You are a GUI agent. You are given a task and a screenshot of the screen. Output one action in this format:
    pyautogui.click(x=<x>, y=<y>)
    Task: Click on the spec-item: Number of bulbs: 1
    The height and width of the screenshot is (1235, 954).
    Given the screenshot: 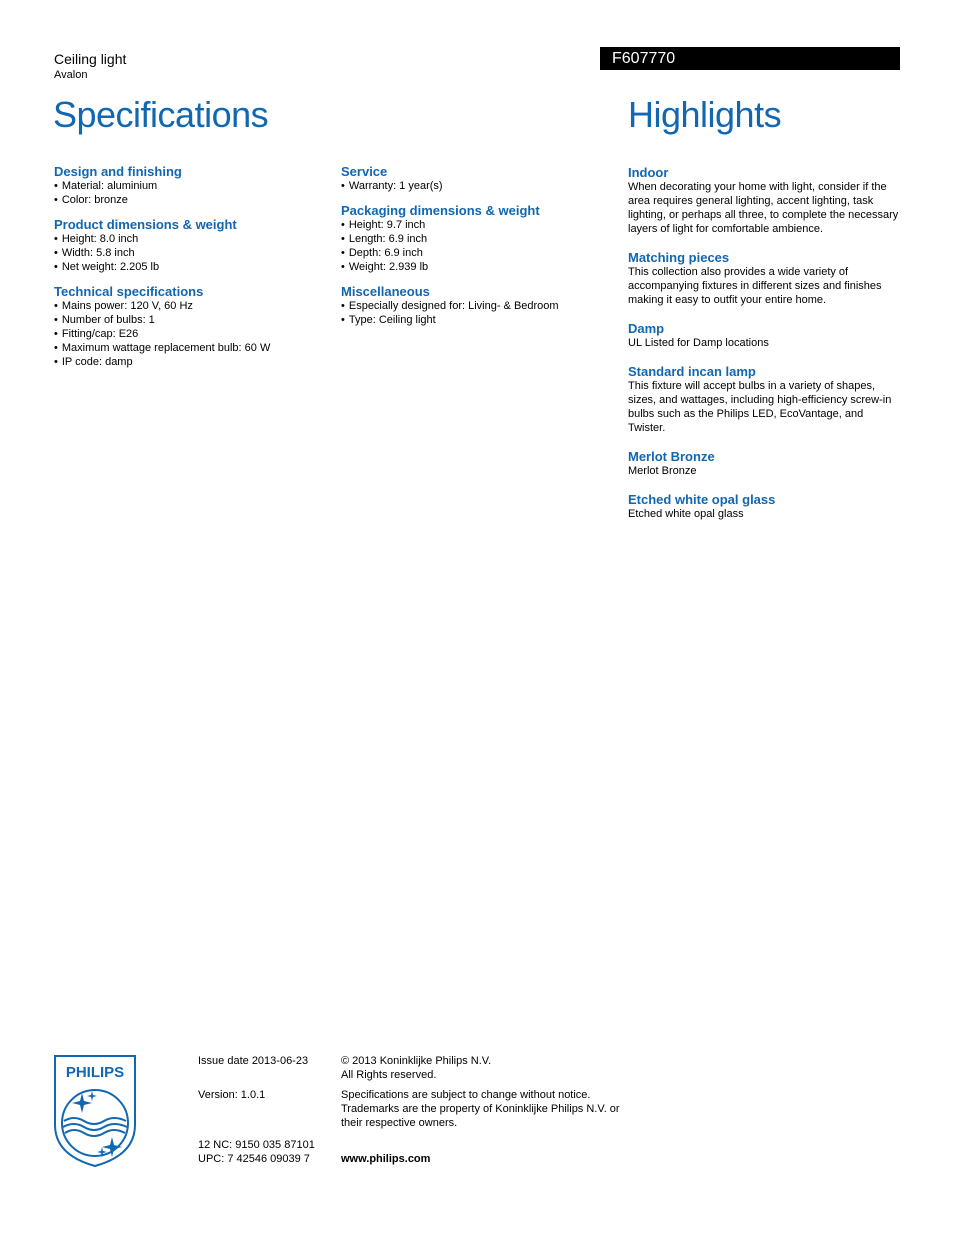 What is the action you would take?
    pyautogui.click(x=194, y=320)
    